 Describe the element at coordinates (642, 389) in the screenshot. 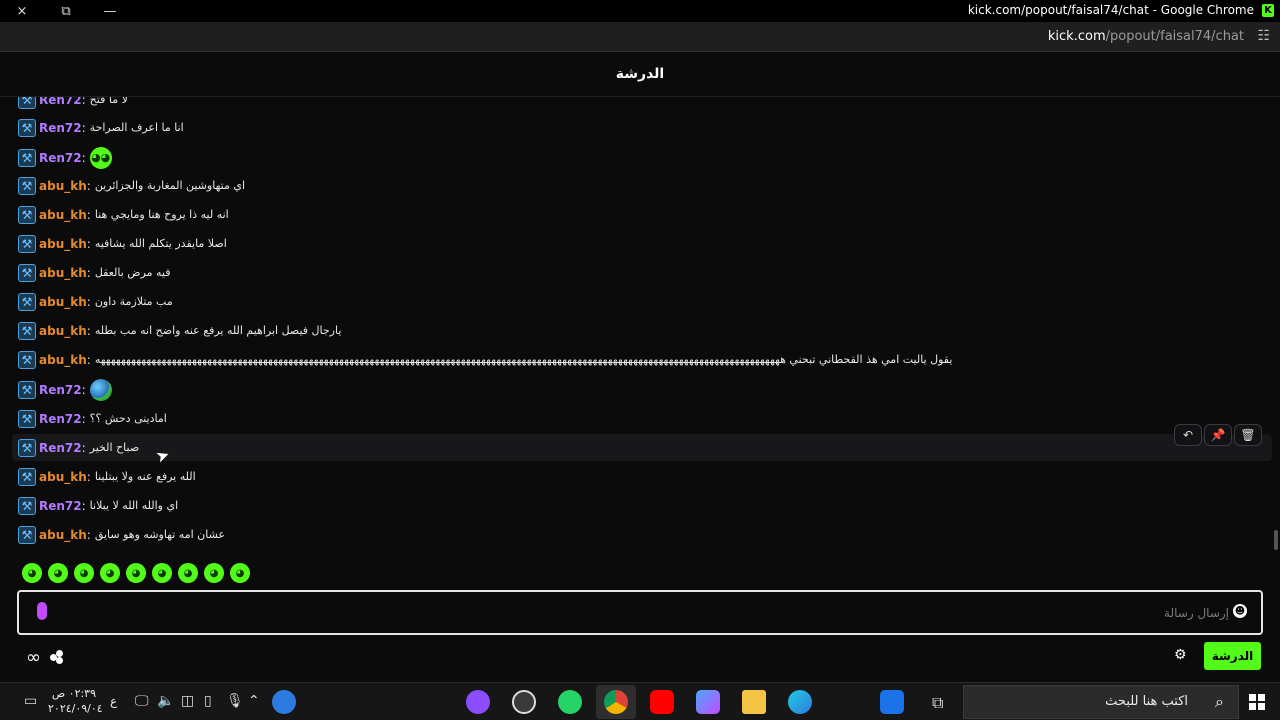

I see `chat-message: ⚒ Ren72:` at that location.